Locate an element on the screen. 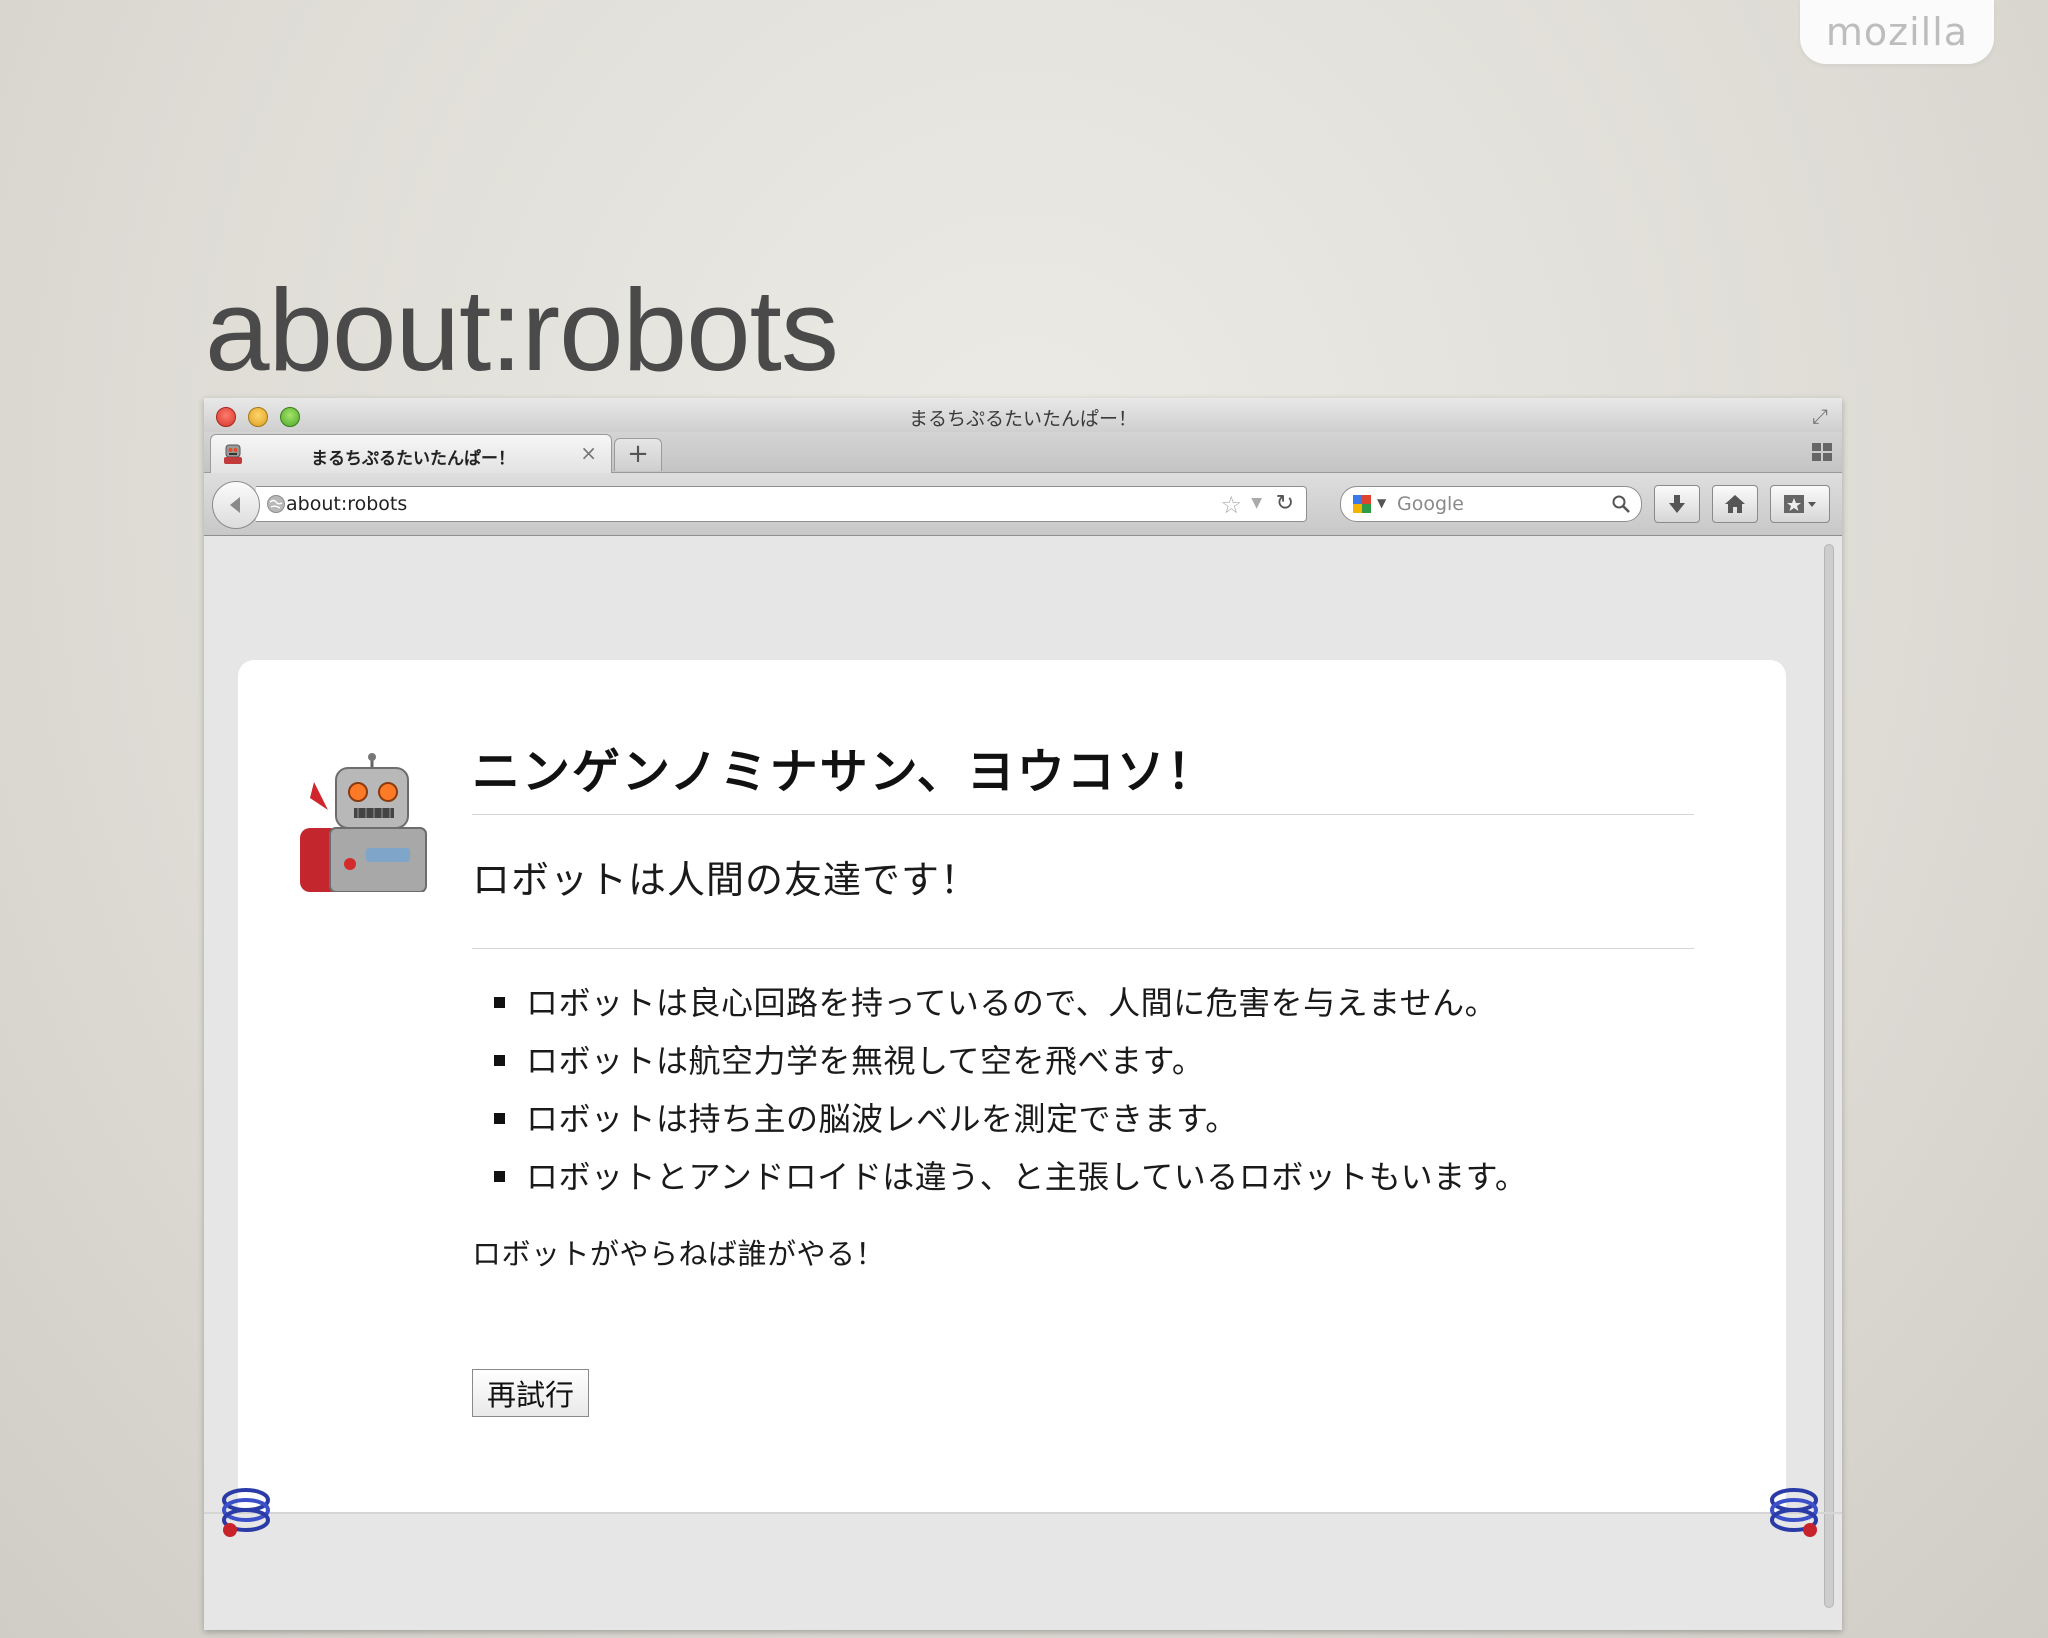 The height and width of the screenshot is (1638, 2048). bookmarks-star-box-icon is located at coordinates (1800, 504).